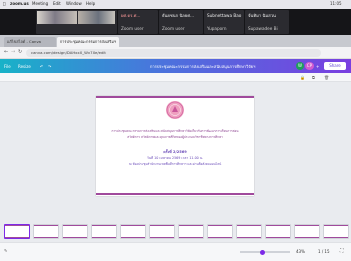 This screenshot has height=261, width=351. I want to click on participant-tile-video, so click(76, 22).